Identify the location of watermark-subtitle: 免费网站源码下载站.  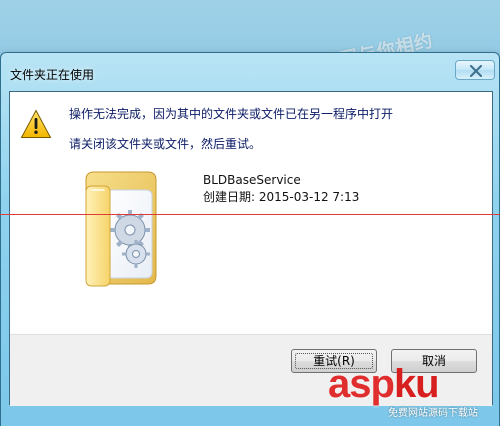
(433, 413).